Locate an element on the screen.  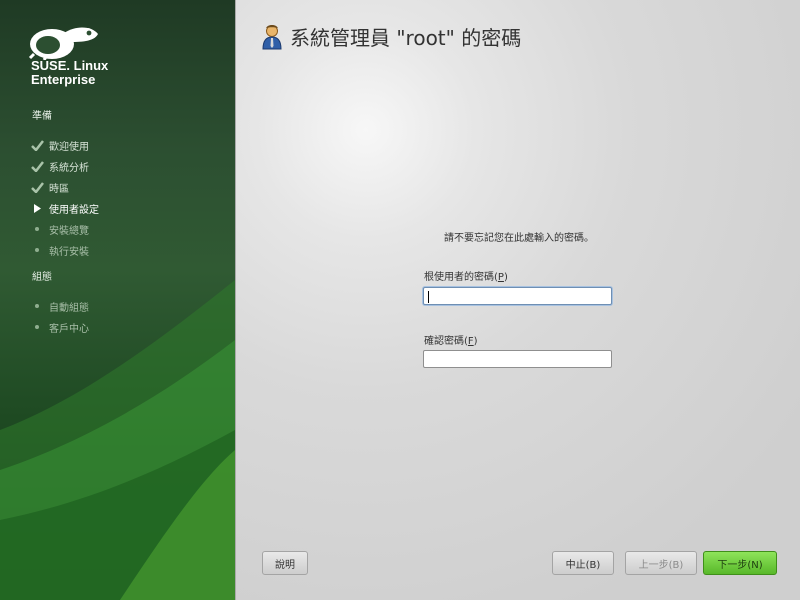
brand-line-1: SUSE. Linux is located at coordinates (70, 65).